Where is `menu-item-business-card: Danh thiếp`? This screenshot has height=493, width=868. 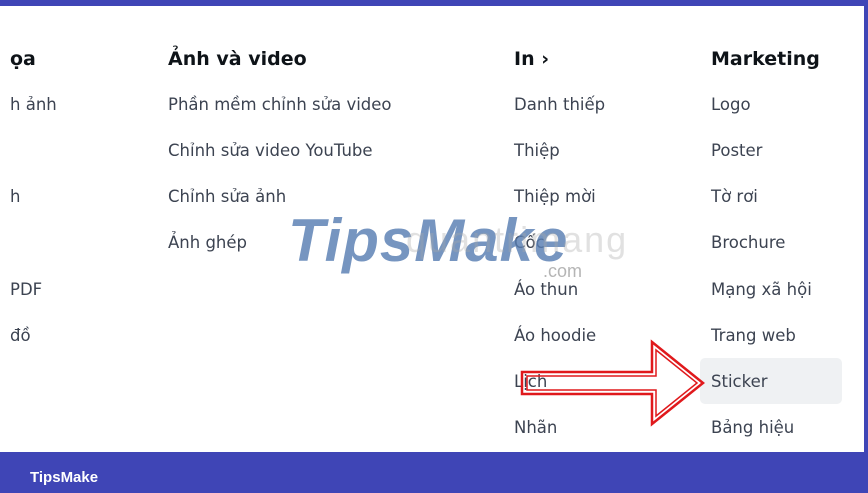
menu-item-business-card: Danh thiếp is located at coordinates (559, 104).